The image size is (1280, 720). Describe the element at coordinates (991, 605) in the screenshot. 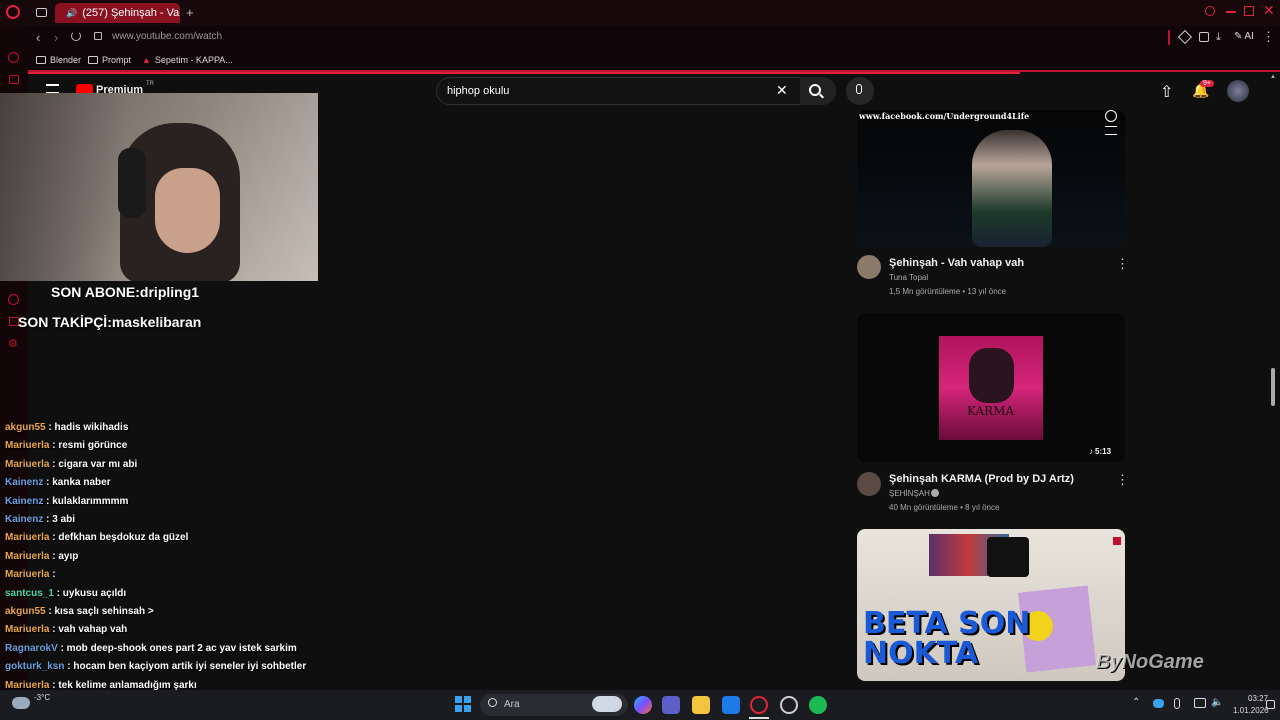

I see `video-thumbnail: BETA SON NOKTA` at that location.